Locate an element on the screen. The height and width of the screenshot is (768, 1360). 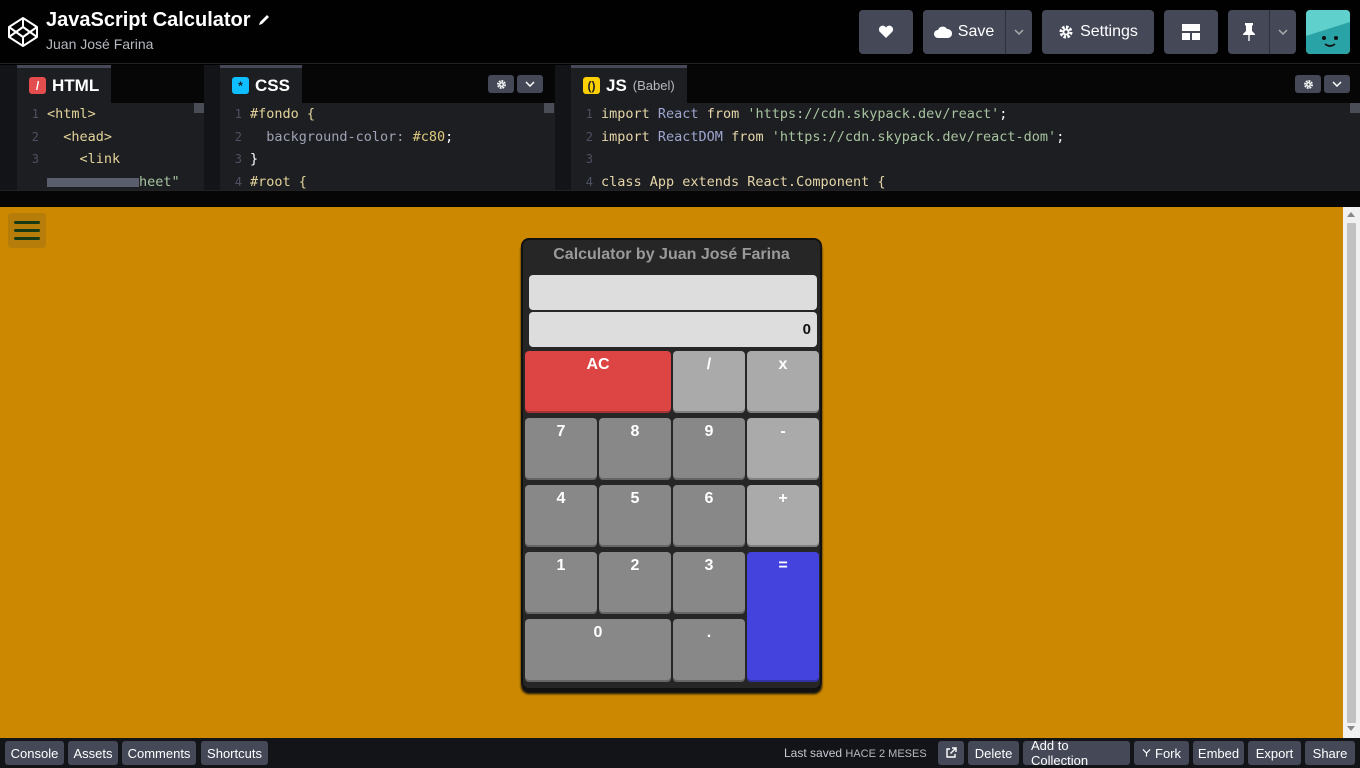
code-line: 2 background-color: #c80; is located at coordinates (344, 136).